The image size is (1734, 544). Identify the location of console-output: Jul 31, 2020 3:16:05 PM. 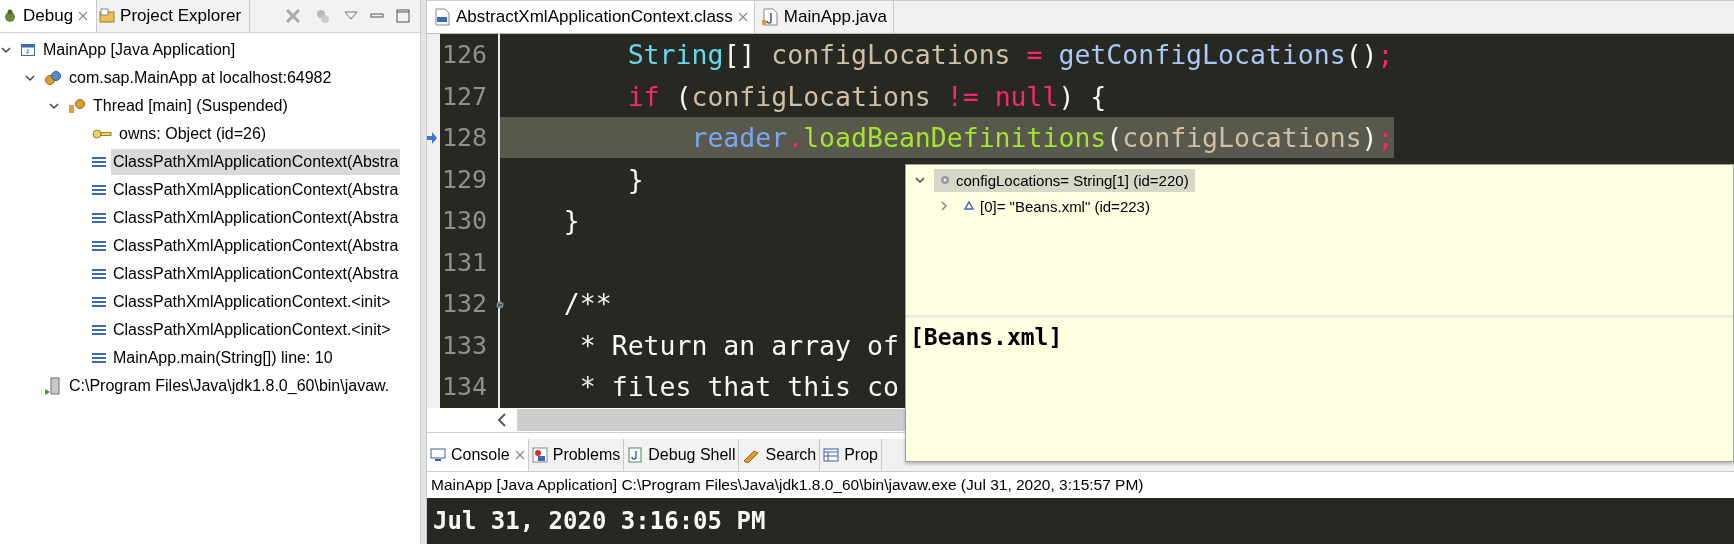
(599, 521).